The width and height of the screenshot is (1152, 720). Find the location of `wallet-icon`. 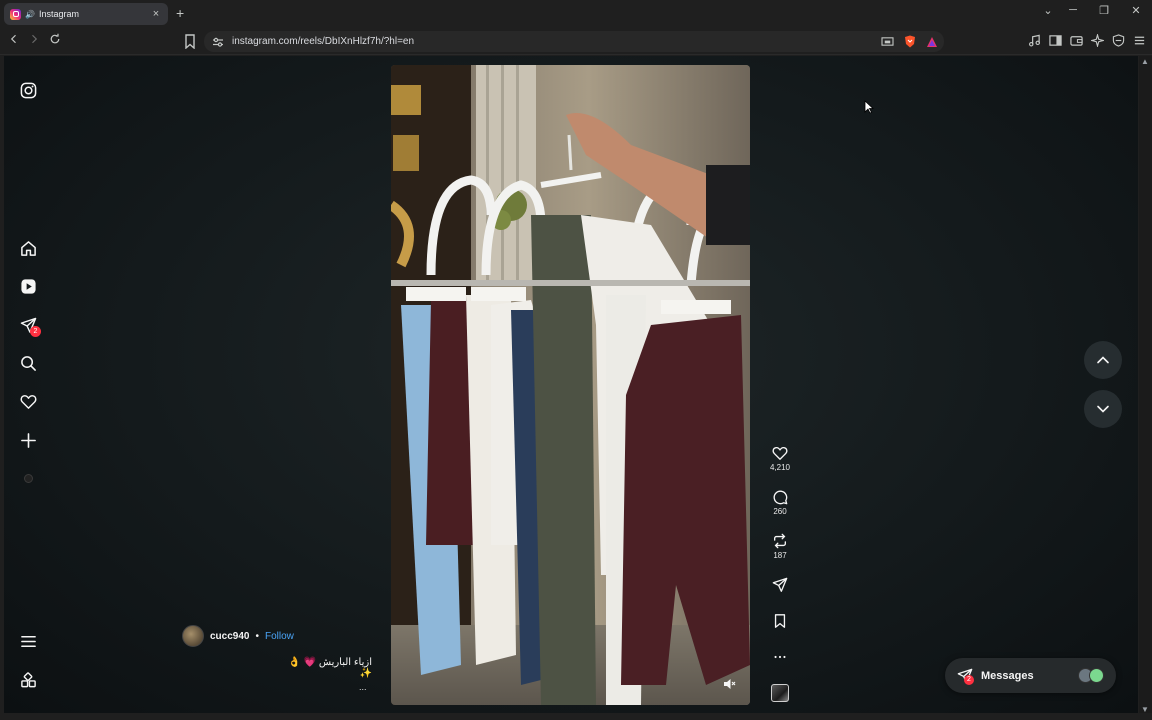

wallet-icon is located at coordinates (1076, 40).